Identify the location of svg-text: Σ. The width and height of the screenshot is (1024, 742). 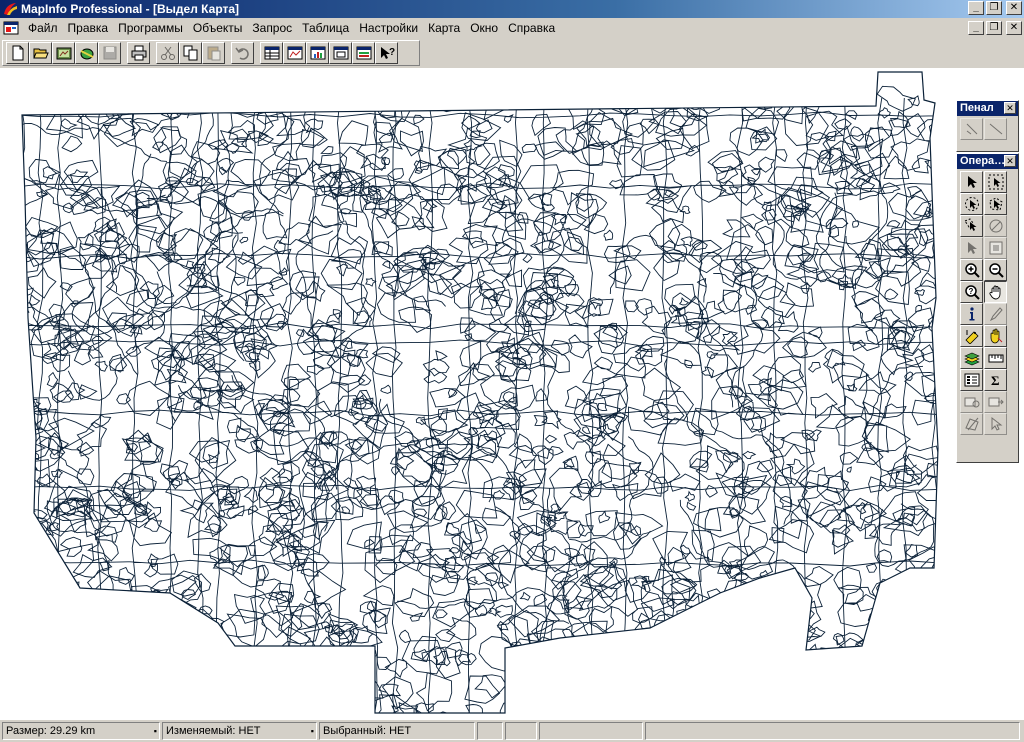
(995, 380).